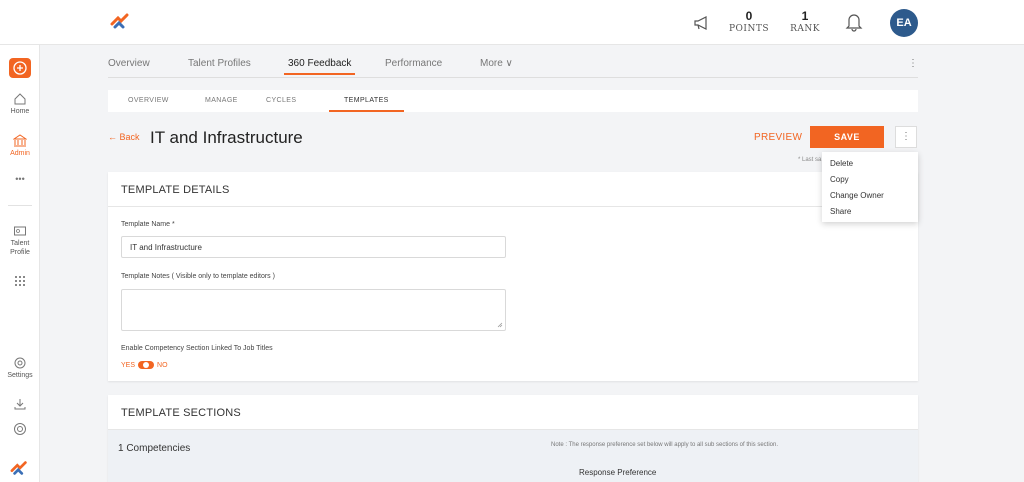 This screenshot has width=1024, height=482. I want to click on points-label: POINTS, so click(749, 29).